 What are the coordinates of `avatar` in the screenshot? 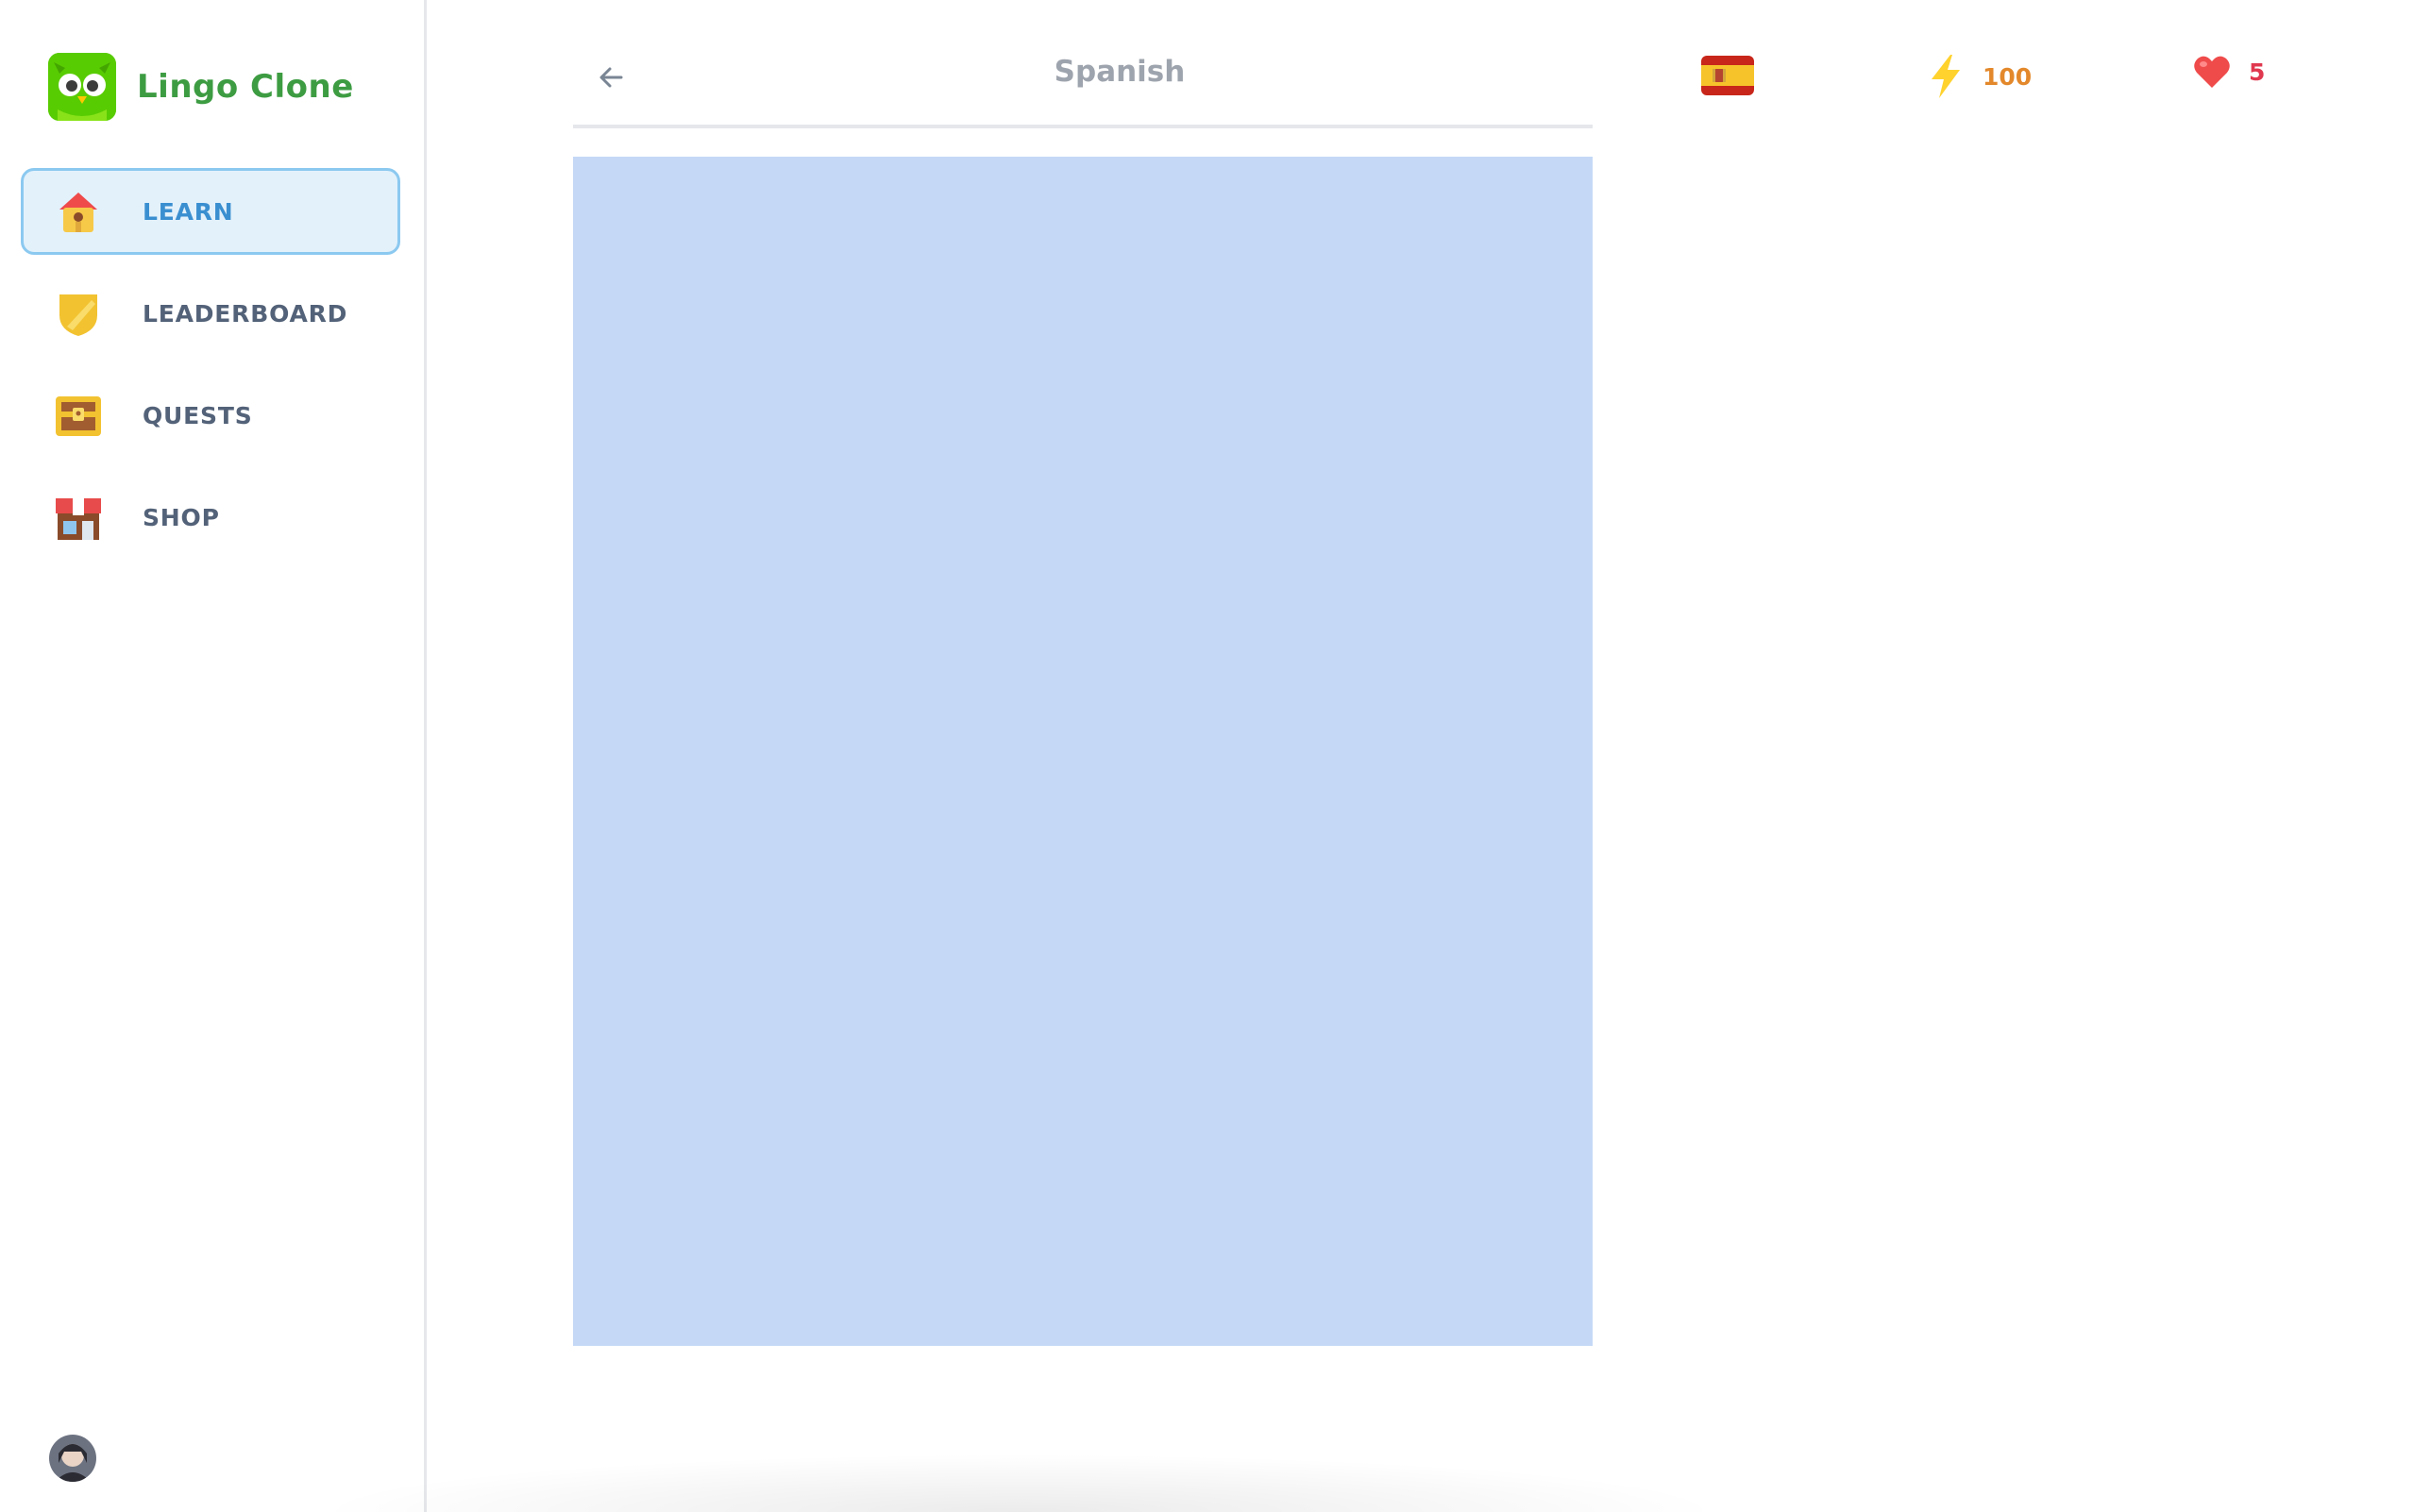 It's located at (73, 1458).